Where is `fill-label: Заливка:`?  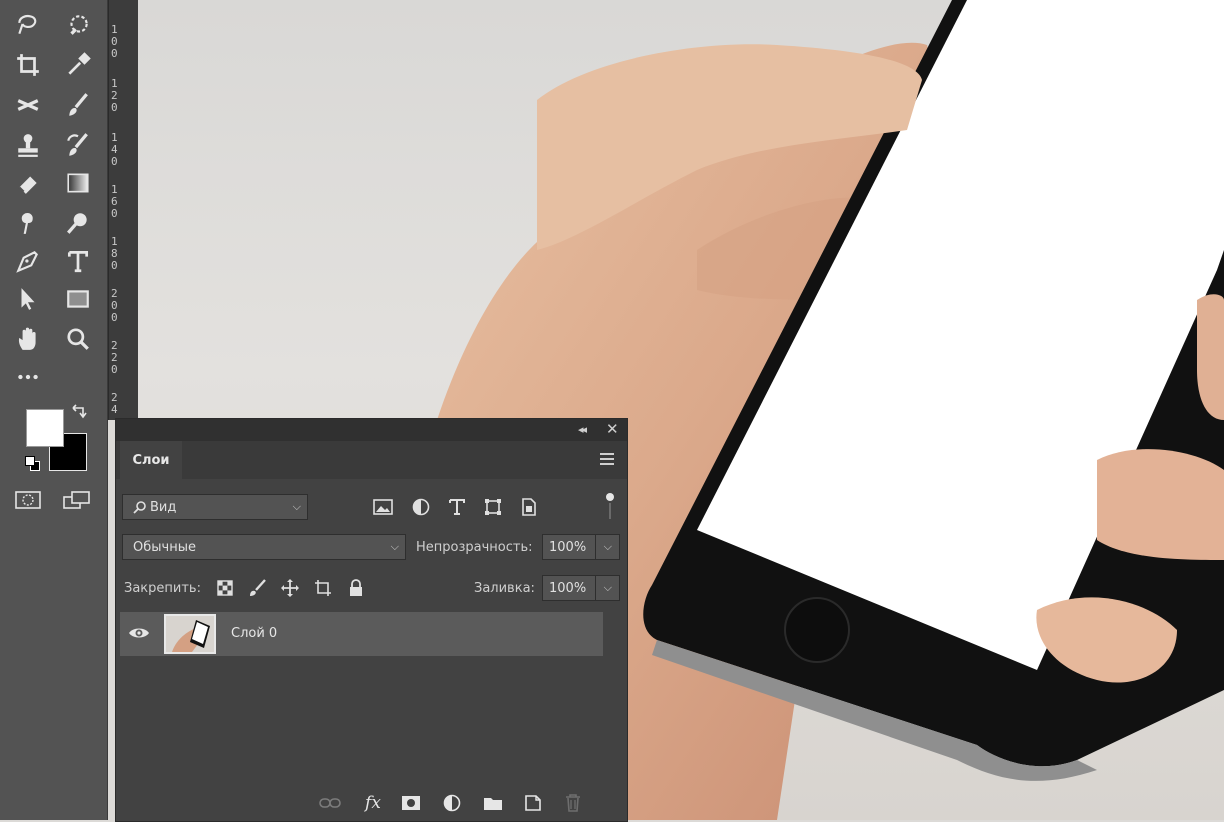
fill-label: Заливка: is located at coordinates (504, 588).